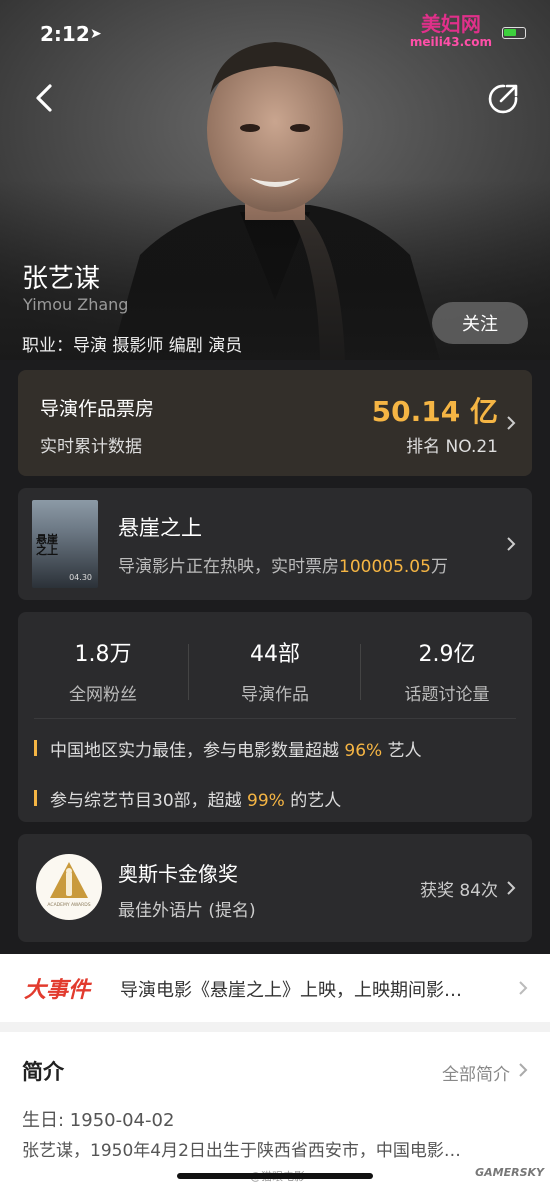 Image resolution: width=550 pixels, height=1190 pixels. Describe the element at coordinates (91, 447) in the screenshot. I see `box-office-subtitle: 实时累计数据` at that location.